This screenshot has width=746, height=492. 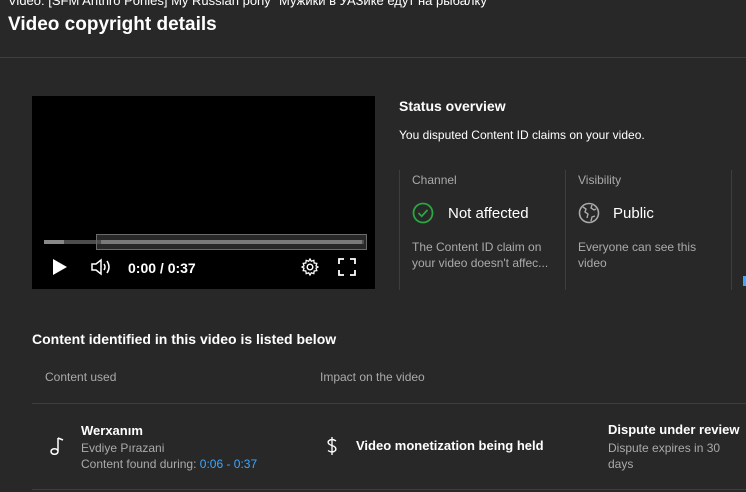 What do you see at coordinates (140, 464) in the screenshot?
I see `found-label: Content found during:` at bounding box center [140, 464].